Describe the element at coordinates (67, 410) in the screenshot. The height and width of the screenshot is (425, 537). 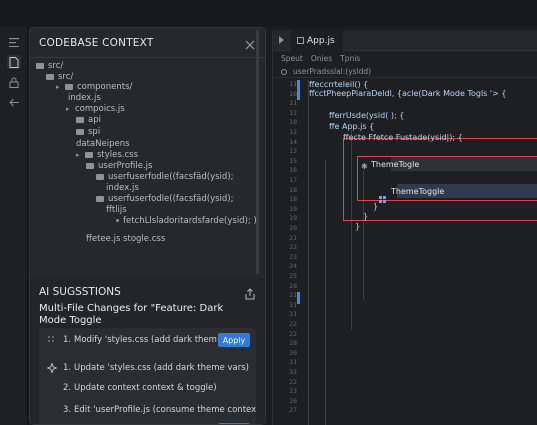
I see `step-number: 3.` at that location.